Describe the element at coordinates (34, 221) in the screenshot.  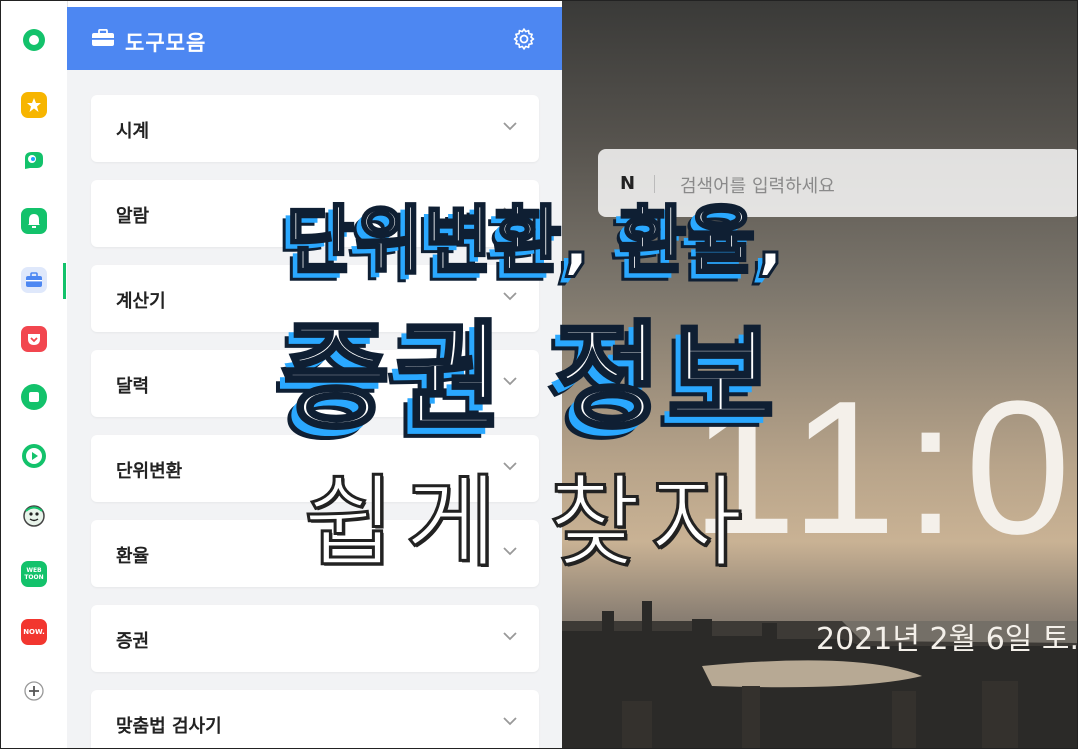
I see `bell-icon` at that location.